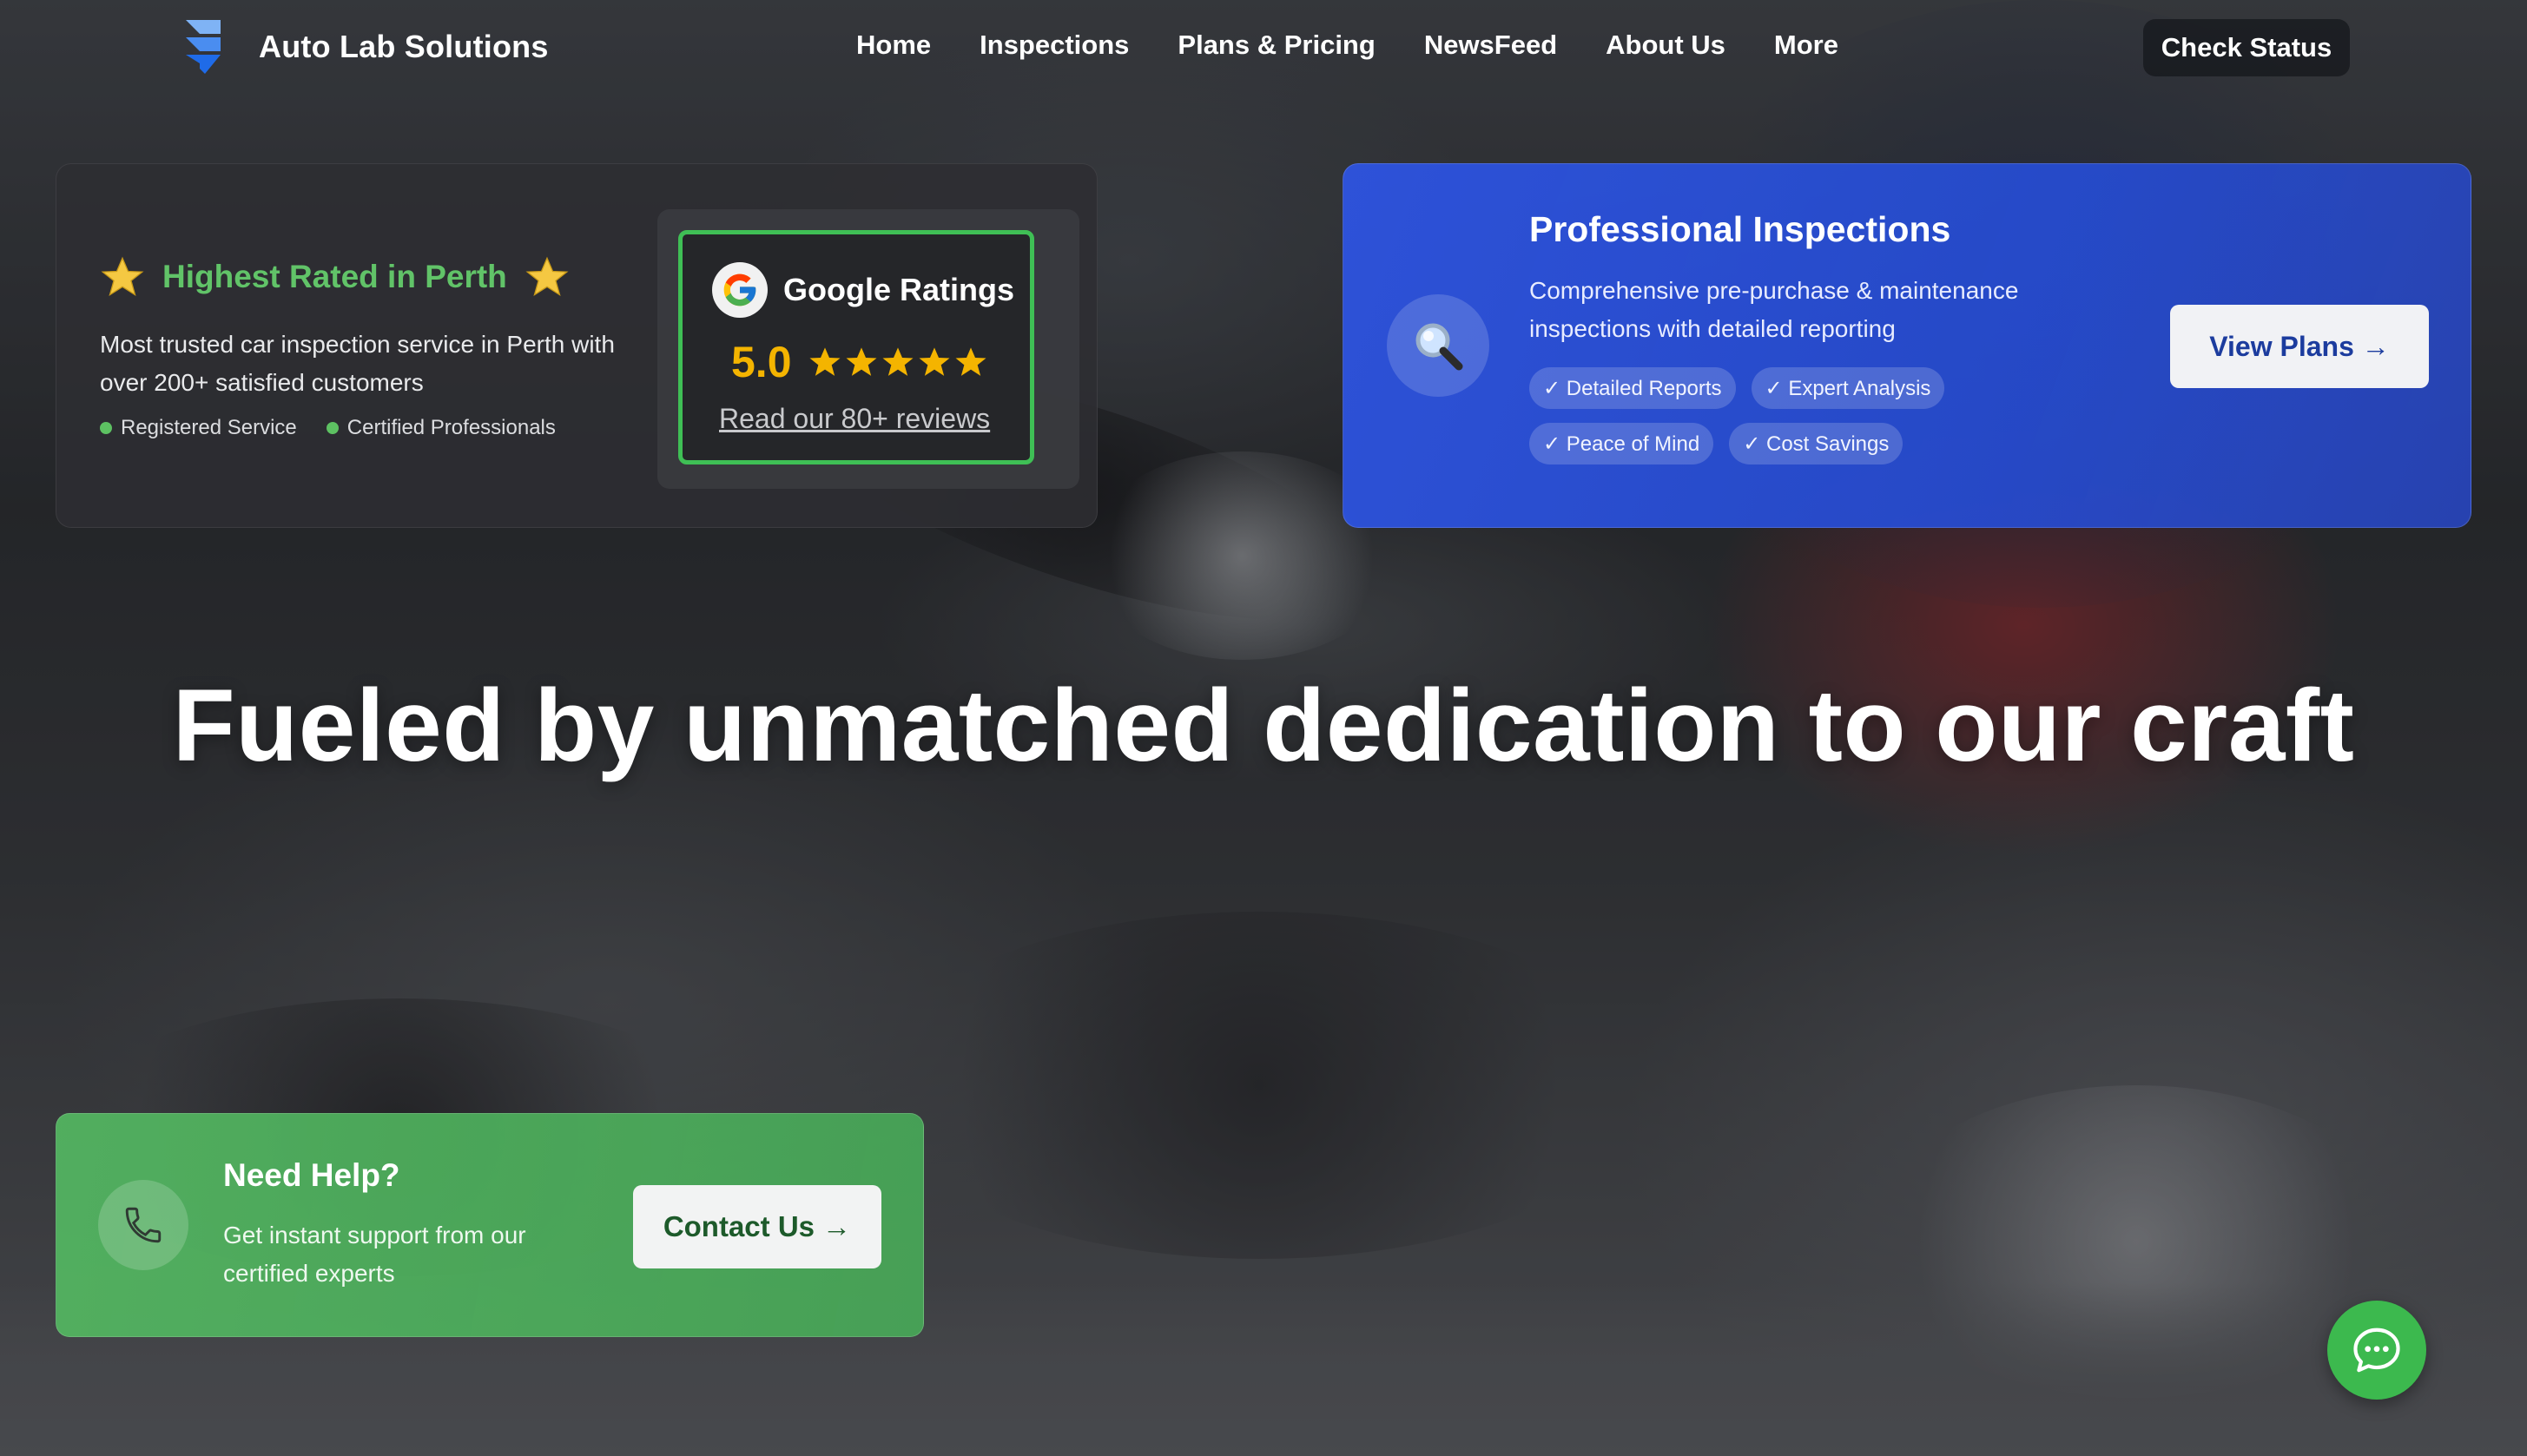 This screenshot has height=1456, width=2527. I want to click on nav-newsfeed: NewsFeed, so click(1490, 45).